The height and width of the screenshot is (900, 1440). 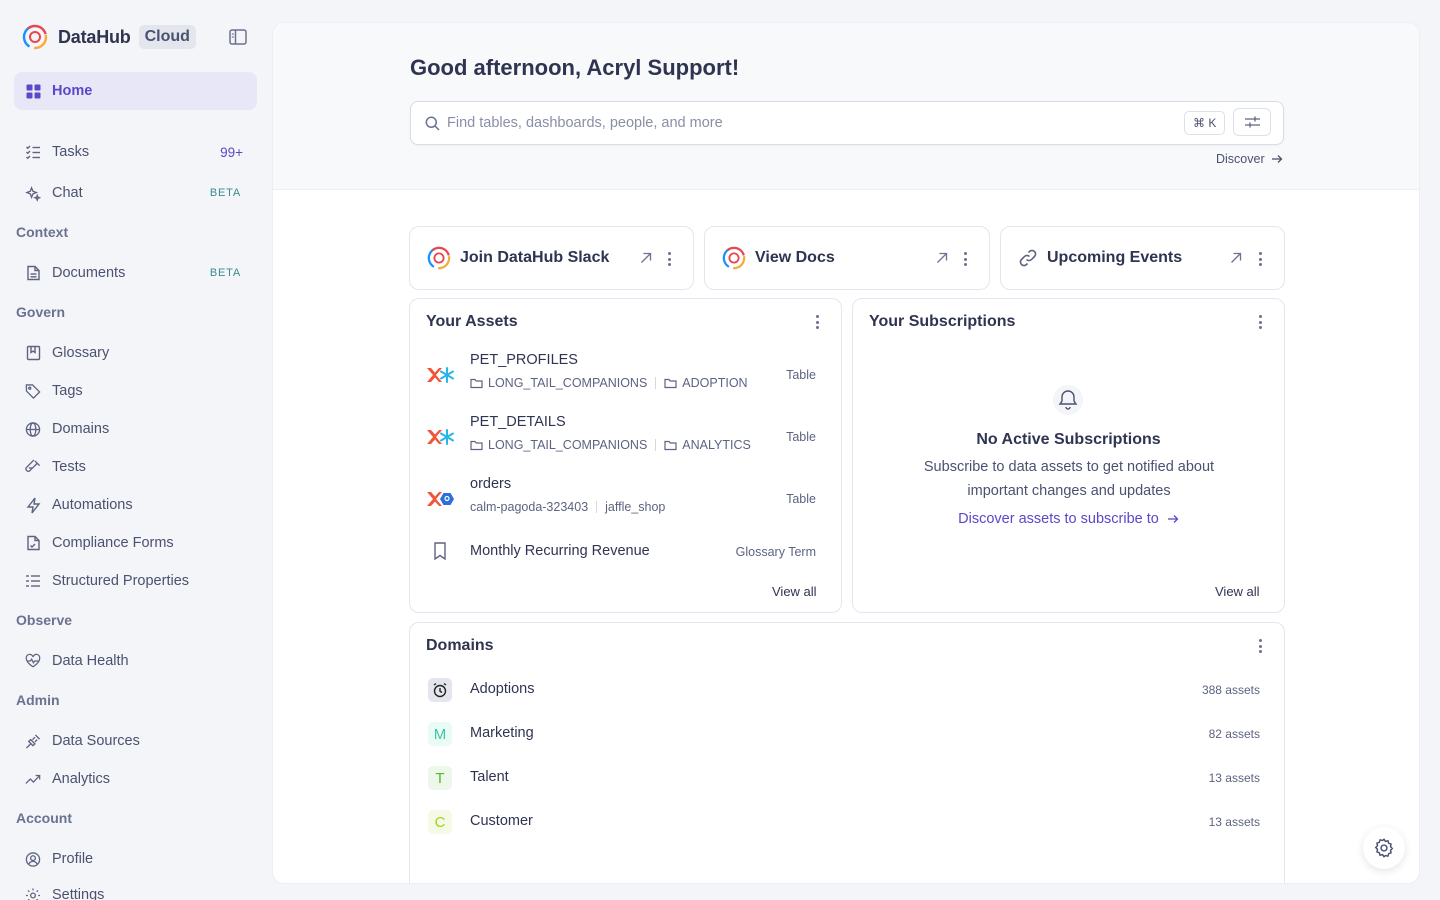 I want to click on domain-row: Adoptions 388 assets, so click(x=845, y=690).